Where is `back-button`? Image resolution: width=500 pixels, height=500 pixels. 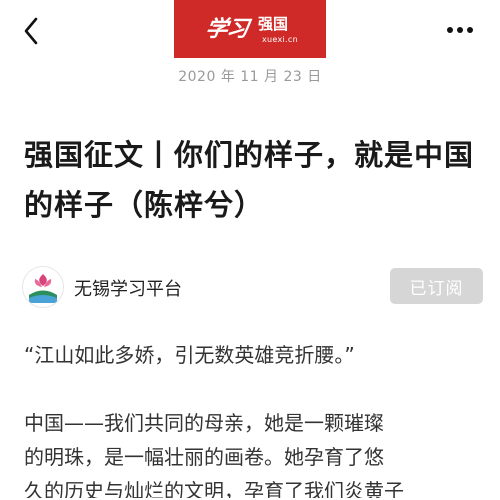 back-button is located at coordinates (31, 31).